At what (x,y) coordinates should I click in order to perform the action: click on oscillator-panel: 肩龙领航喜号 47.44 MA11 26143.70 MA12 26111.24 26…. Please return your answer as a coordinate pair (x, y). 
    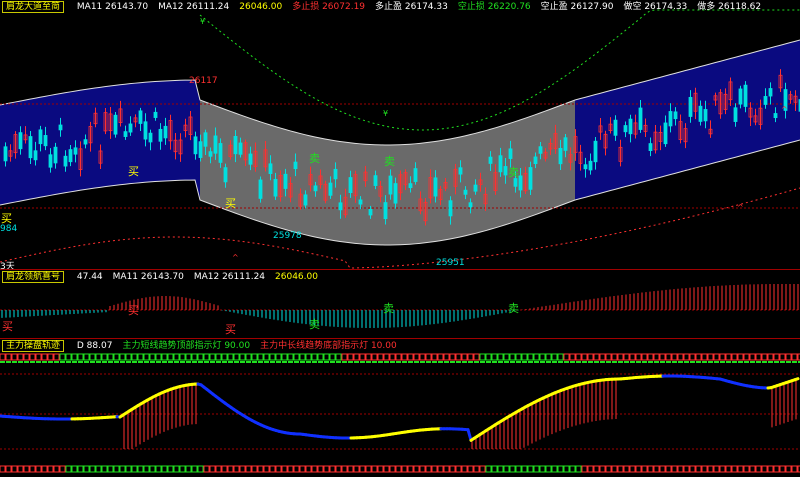
    Looking at the image, I should click on (400, 304).